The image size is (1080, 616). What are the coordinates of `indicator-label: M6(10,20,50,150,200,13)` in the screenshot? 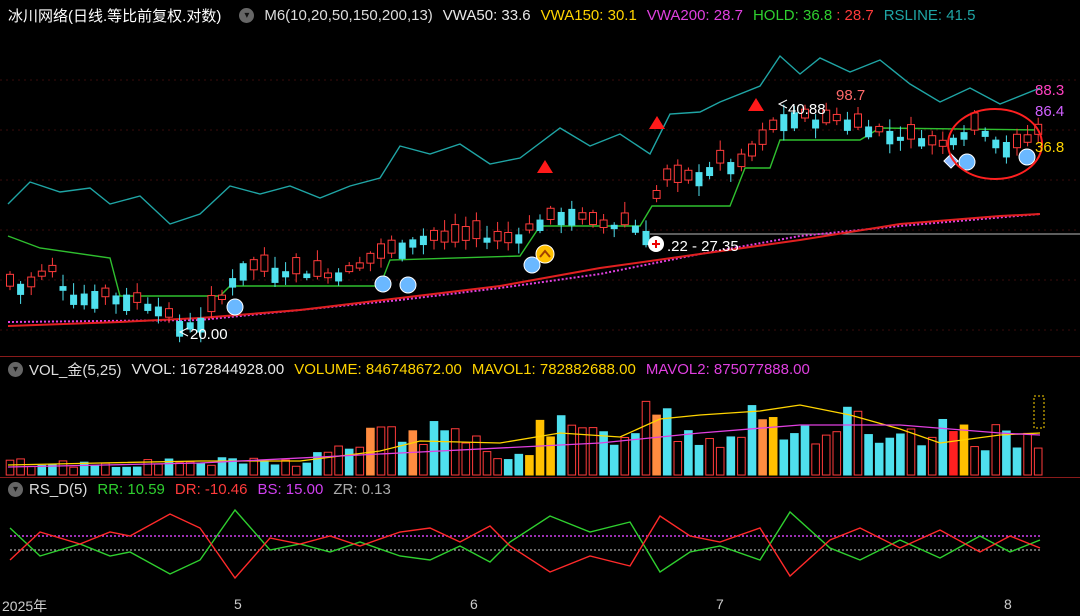 It's located at (348, 15).